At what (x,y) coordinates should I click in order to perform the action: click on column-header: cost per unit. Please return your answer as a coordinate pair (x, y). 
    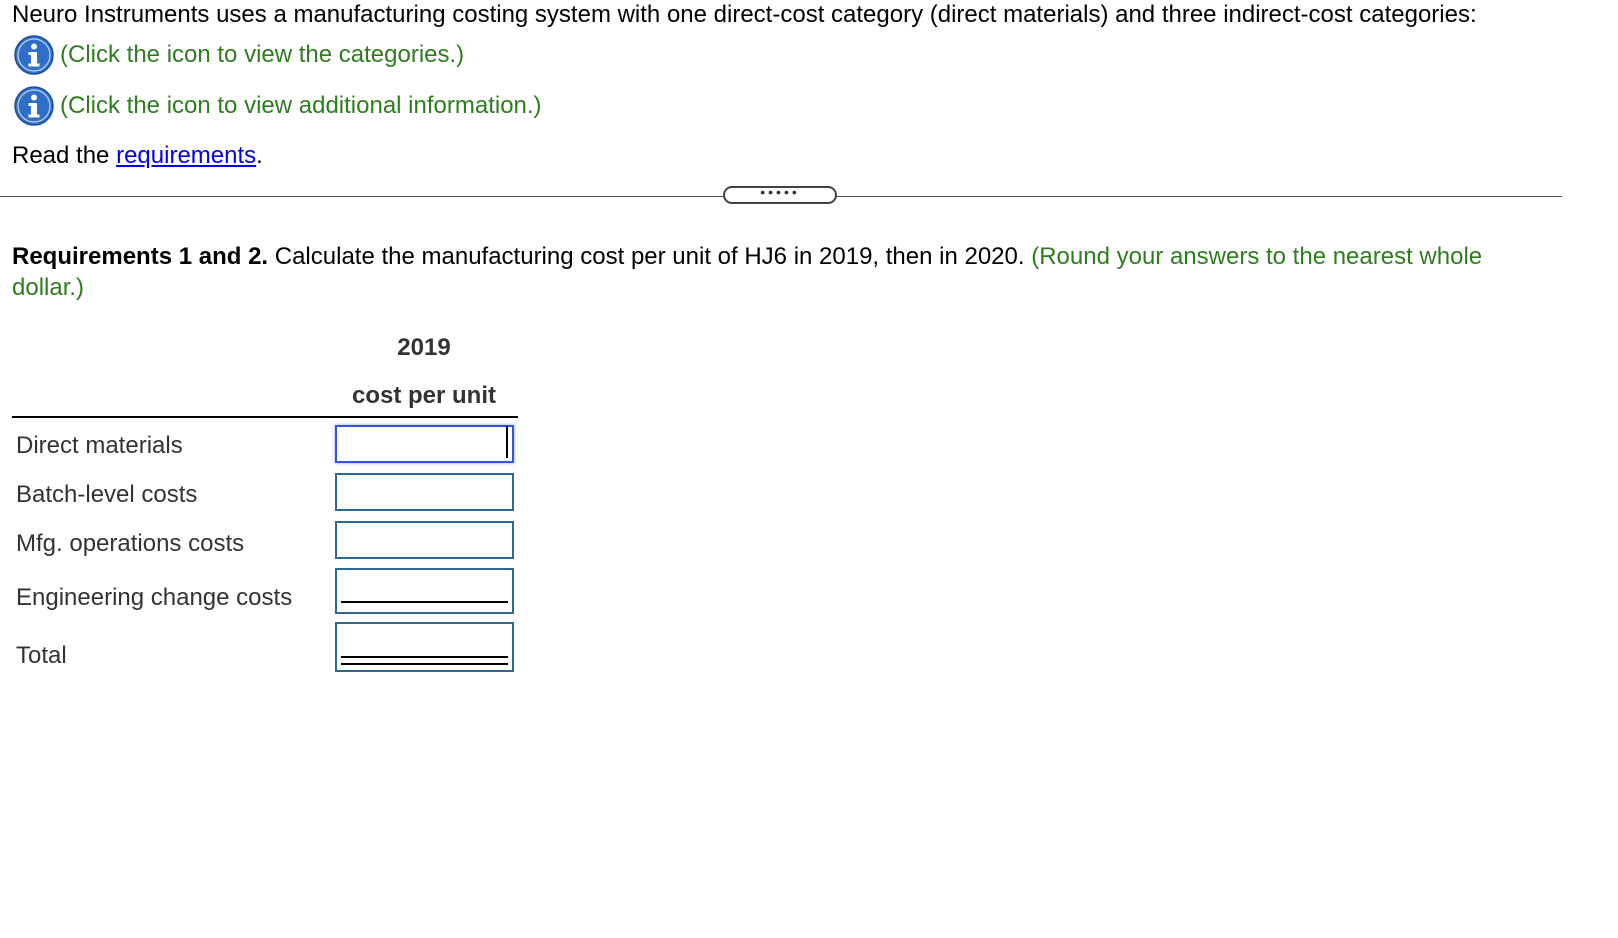
    Looking at the image, I should click on (423, 395).